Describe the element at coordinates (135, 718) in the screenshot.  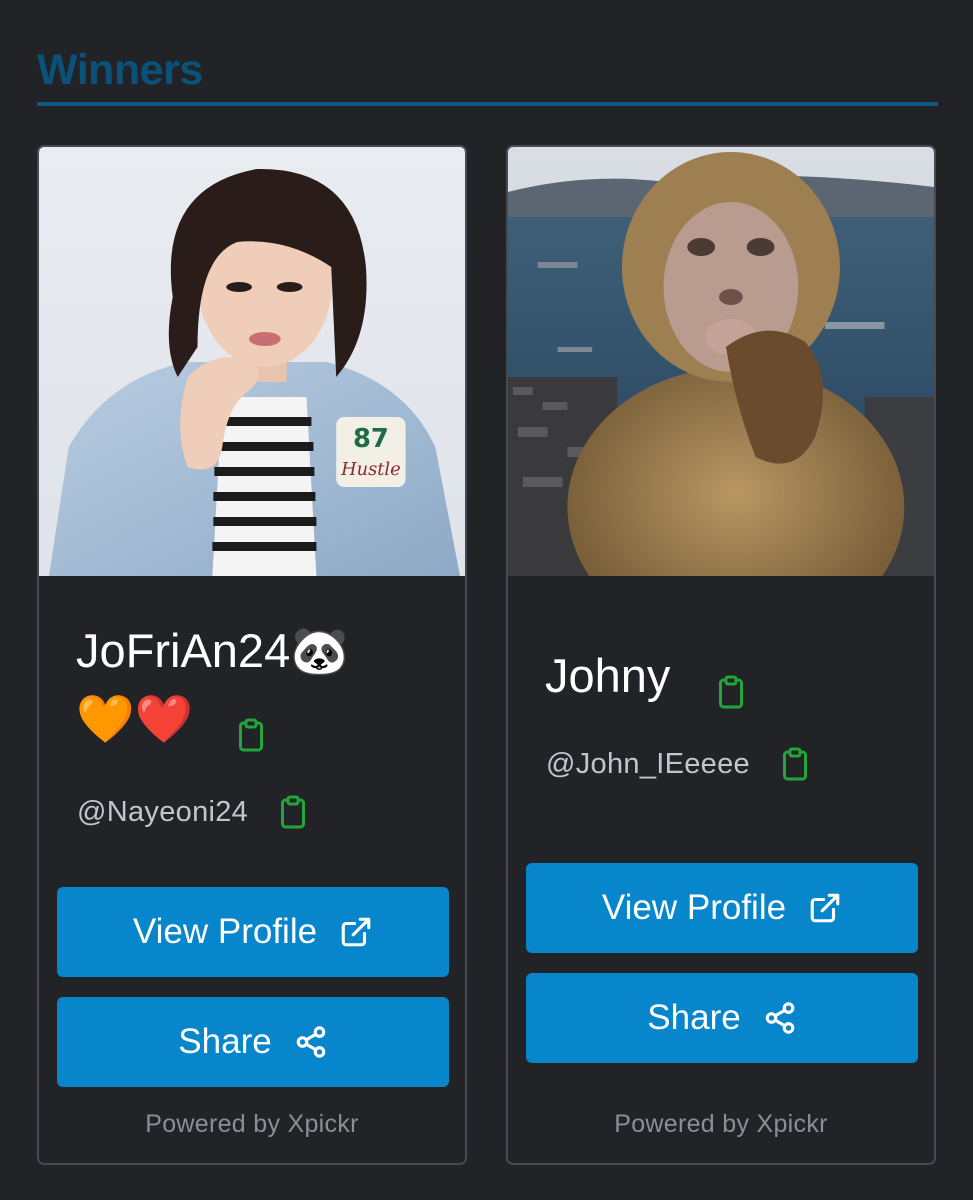
I see `winner-name-emojis: 🧡❤️` at that location.